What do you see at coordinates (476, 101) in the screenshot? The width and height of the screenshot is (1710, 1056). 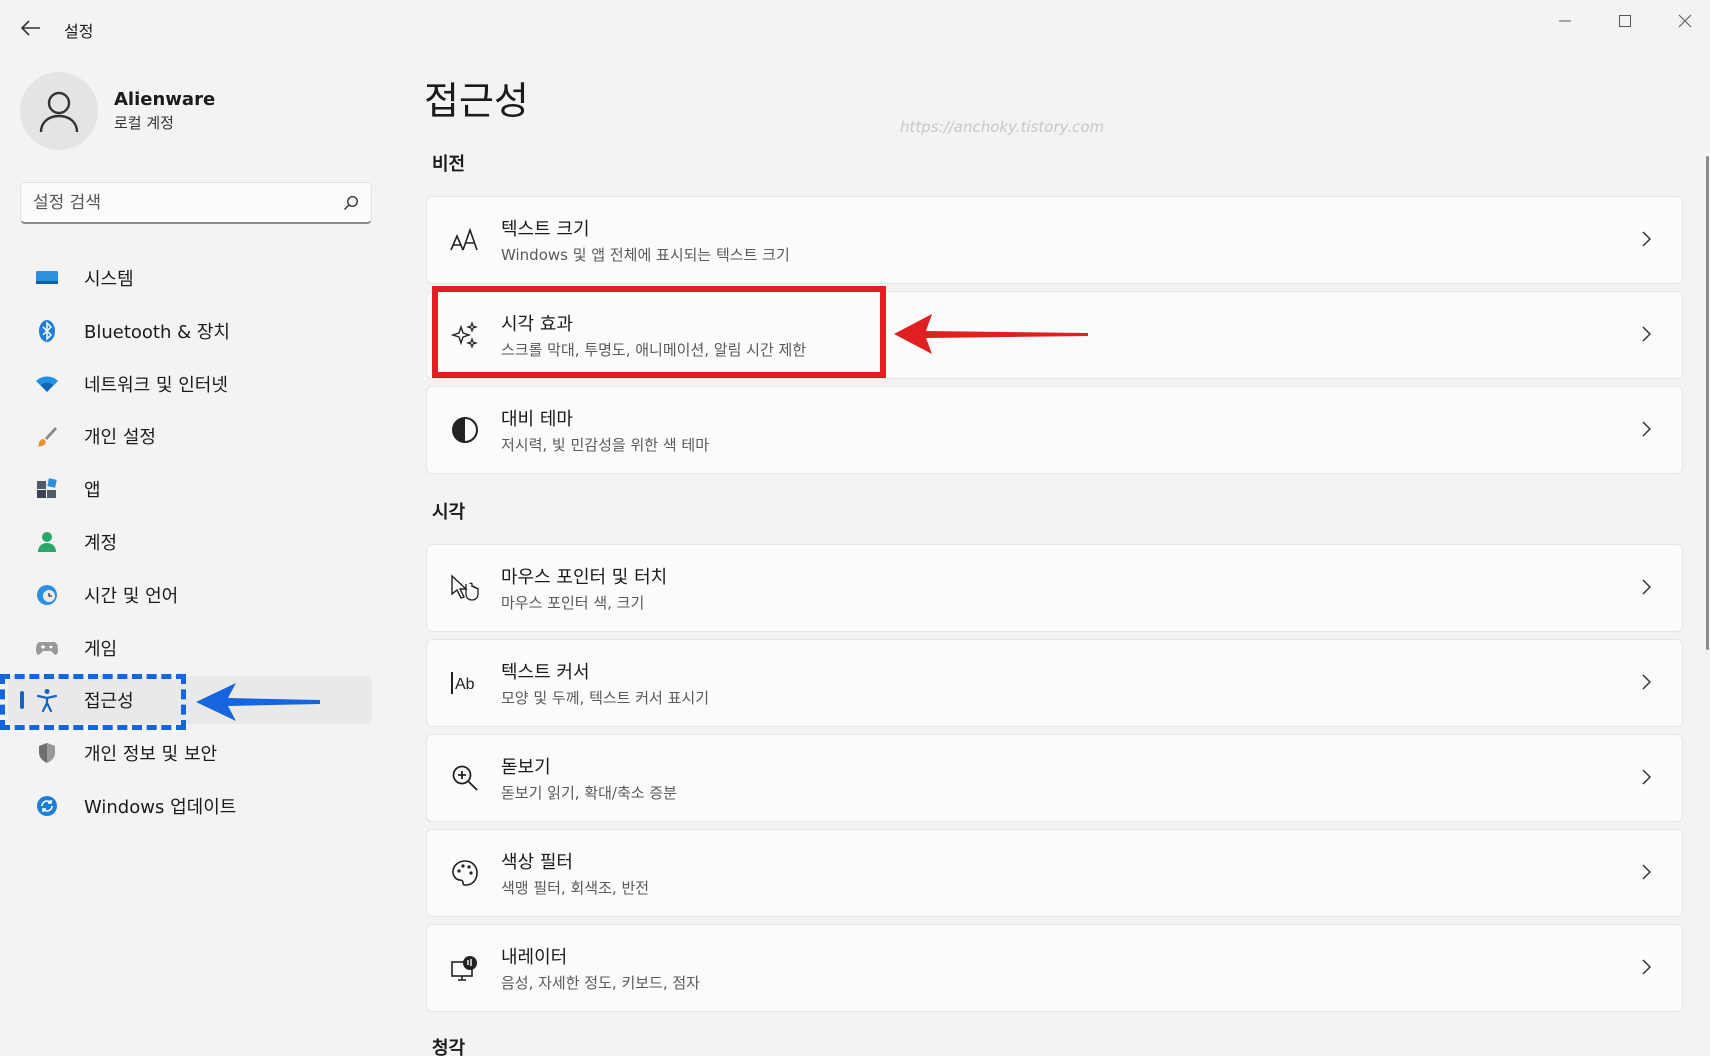 I see `page-title: 접근성` at bounding box center [476, 101].